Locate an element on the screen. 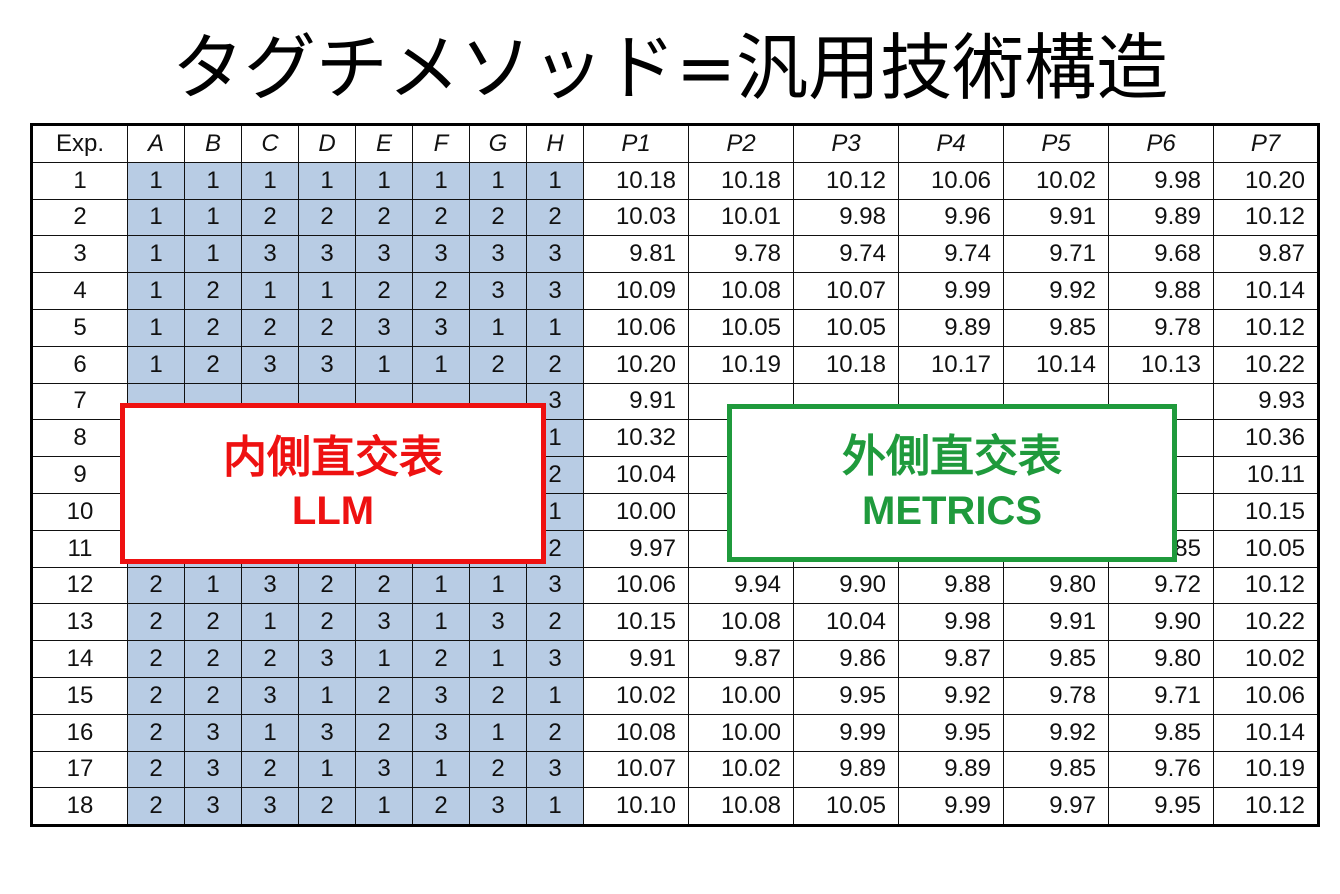 Image resolution: width=1340 pixels, height=894 pixels. measurement-cell: 9.89 is located at coordinates (951, 327).